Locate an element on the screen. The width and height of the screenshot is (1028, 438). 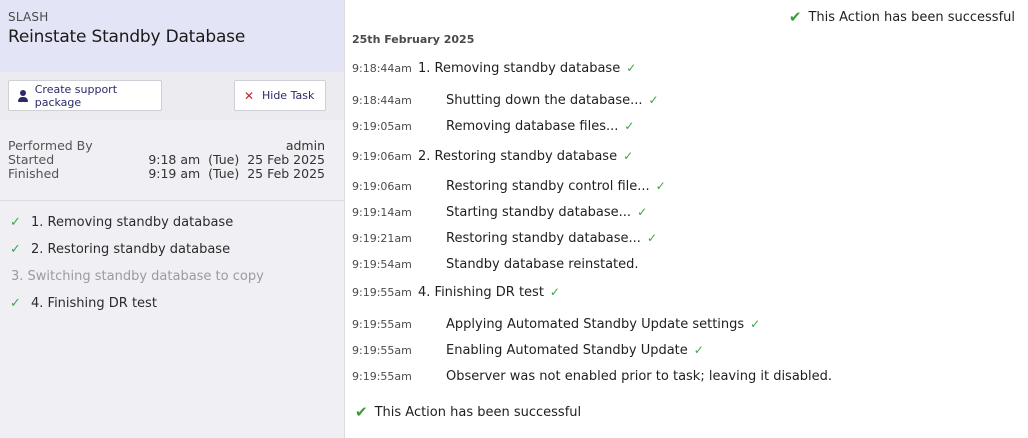
started-label: Started is located at coordinates (31, 159).